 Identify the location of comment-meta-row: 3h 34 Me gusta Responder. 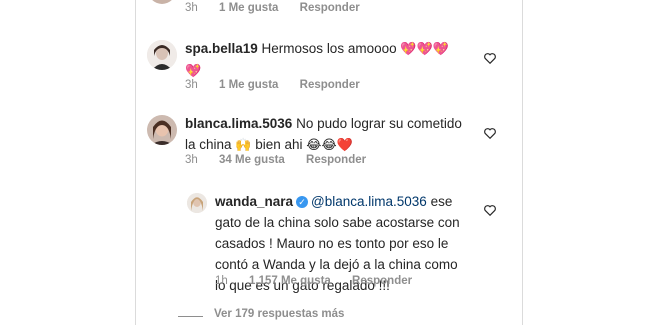
(284, 160).